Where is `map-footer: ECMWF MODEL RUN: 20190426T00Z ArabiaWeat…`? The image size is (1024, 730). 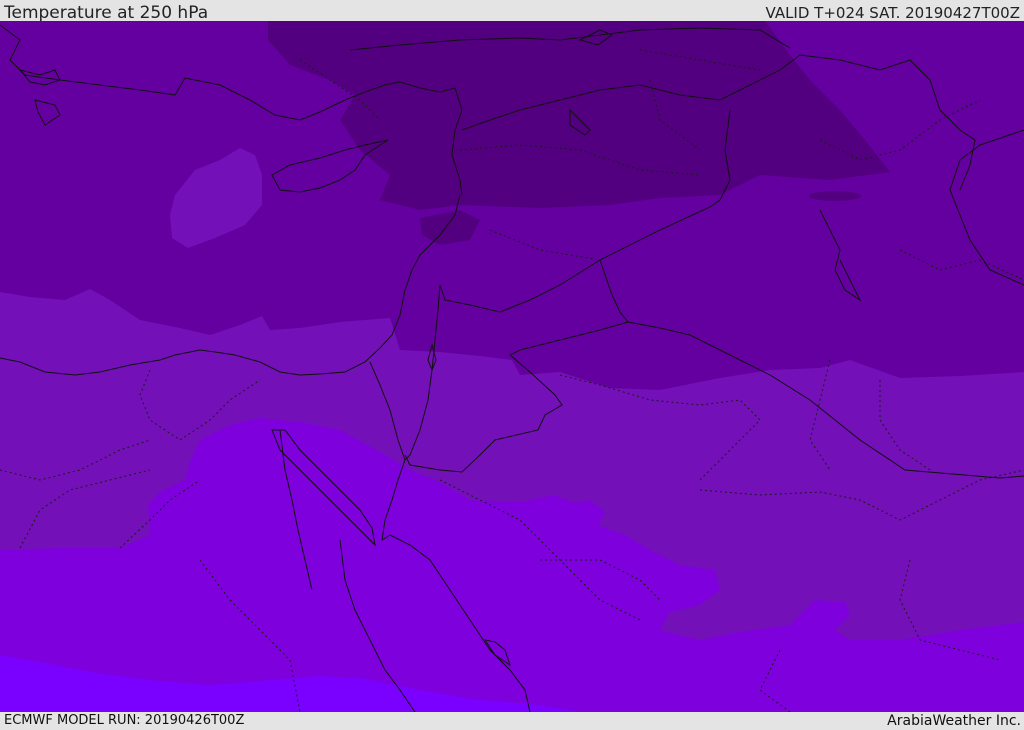 map-footer: ECMWF MODEL RUN: 20190426T00Z ArabiaWeat… is located at coordinates (512, 720).